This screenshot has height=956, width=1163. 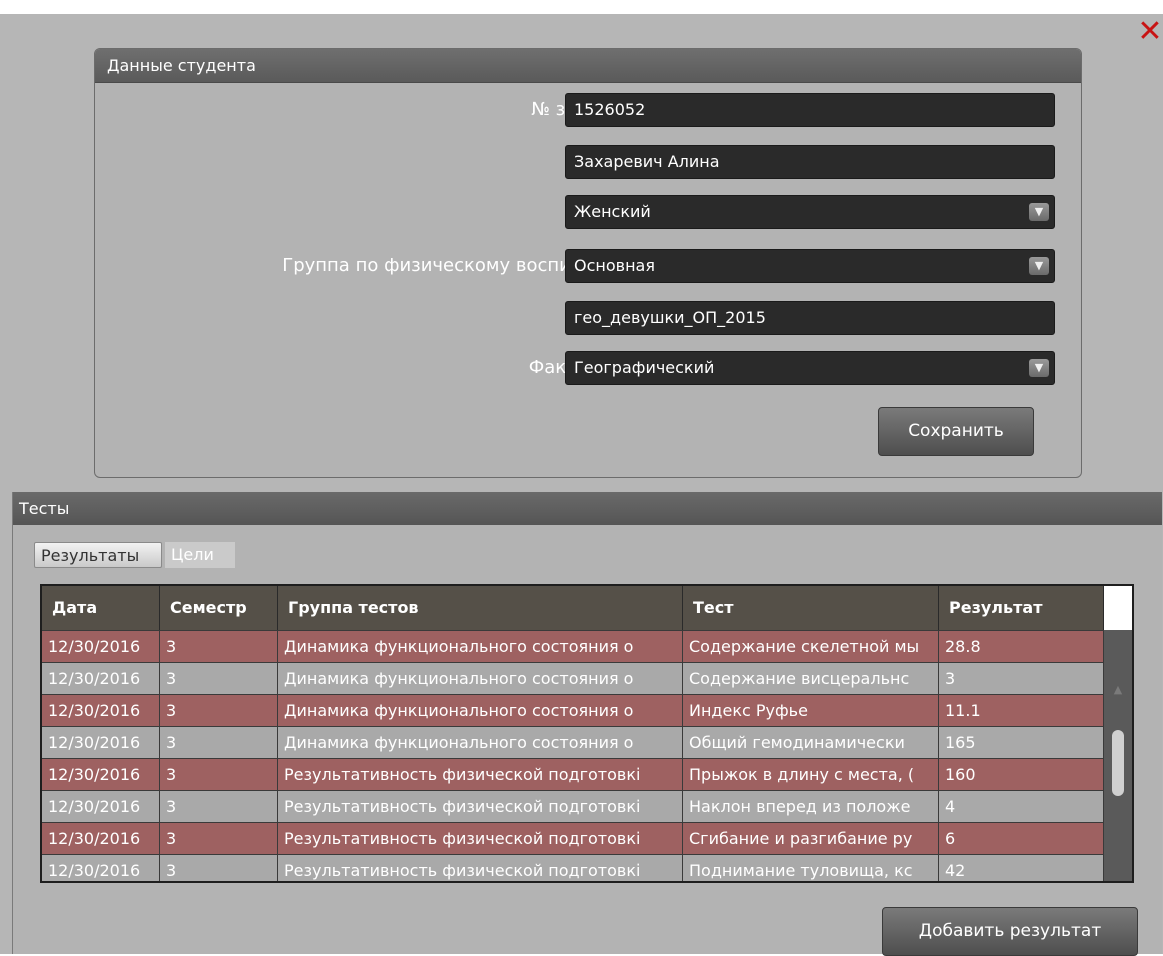 I want to click on cell-result: 28.8, so click(x=1021, y=646).